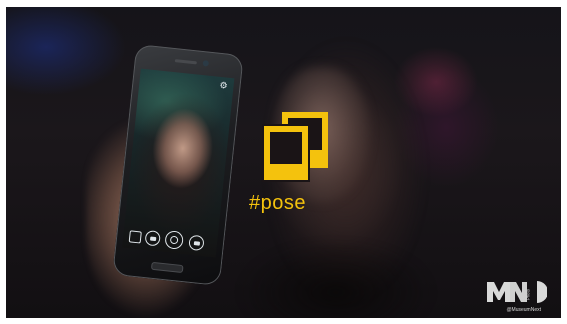 The width and height of the screenshot is (567, 324). Describe the element at coordinates (277, 203) in the screenshot. I see `pose-hashtag: #pose` at that location.